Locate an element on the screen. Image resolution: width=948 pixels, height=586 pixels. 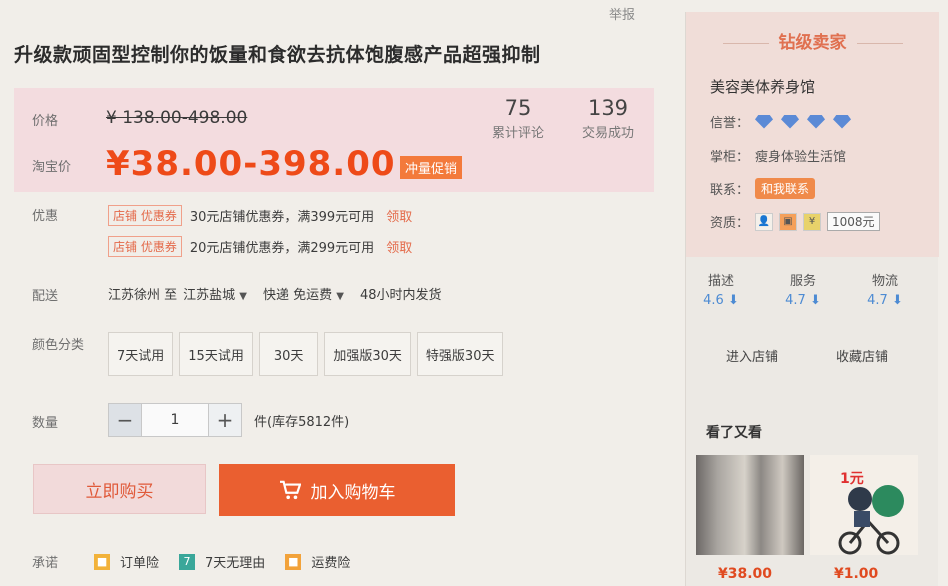
color-options-label: 颜色分类 is located at coordinates (58, 345).